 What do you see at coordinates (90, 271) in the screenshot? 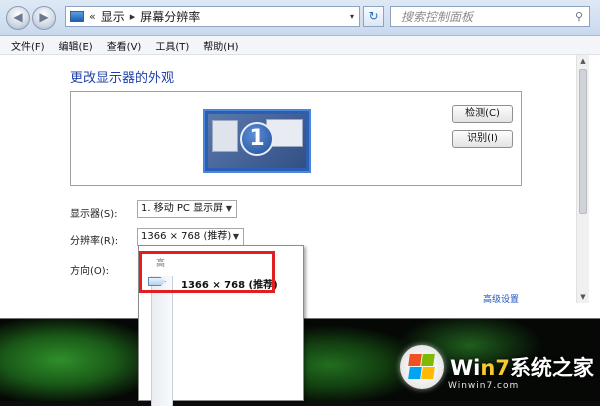
I see `orientation-label: 方向(O):` at bounding box center [90, 271].